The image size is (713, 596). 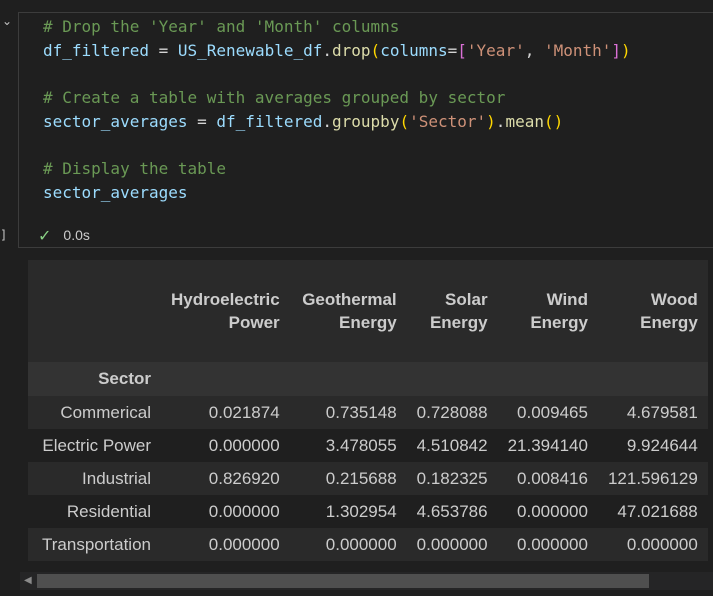 I want to click on code-line: # Display the table, so click(x=337, y=169).